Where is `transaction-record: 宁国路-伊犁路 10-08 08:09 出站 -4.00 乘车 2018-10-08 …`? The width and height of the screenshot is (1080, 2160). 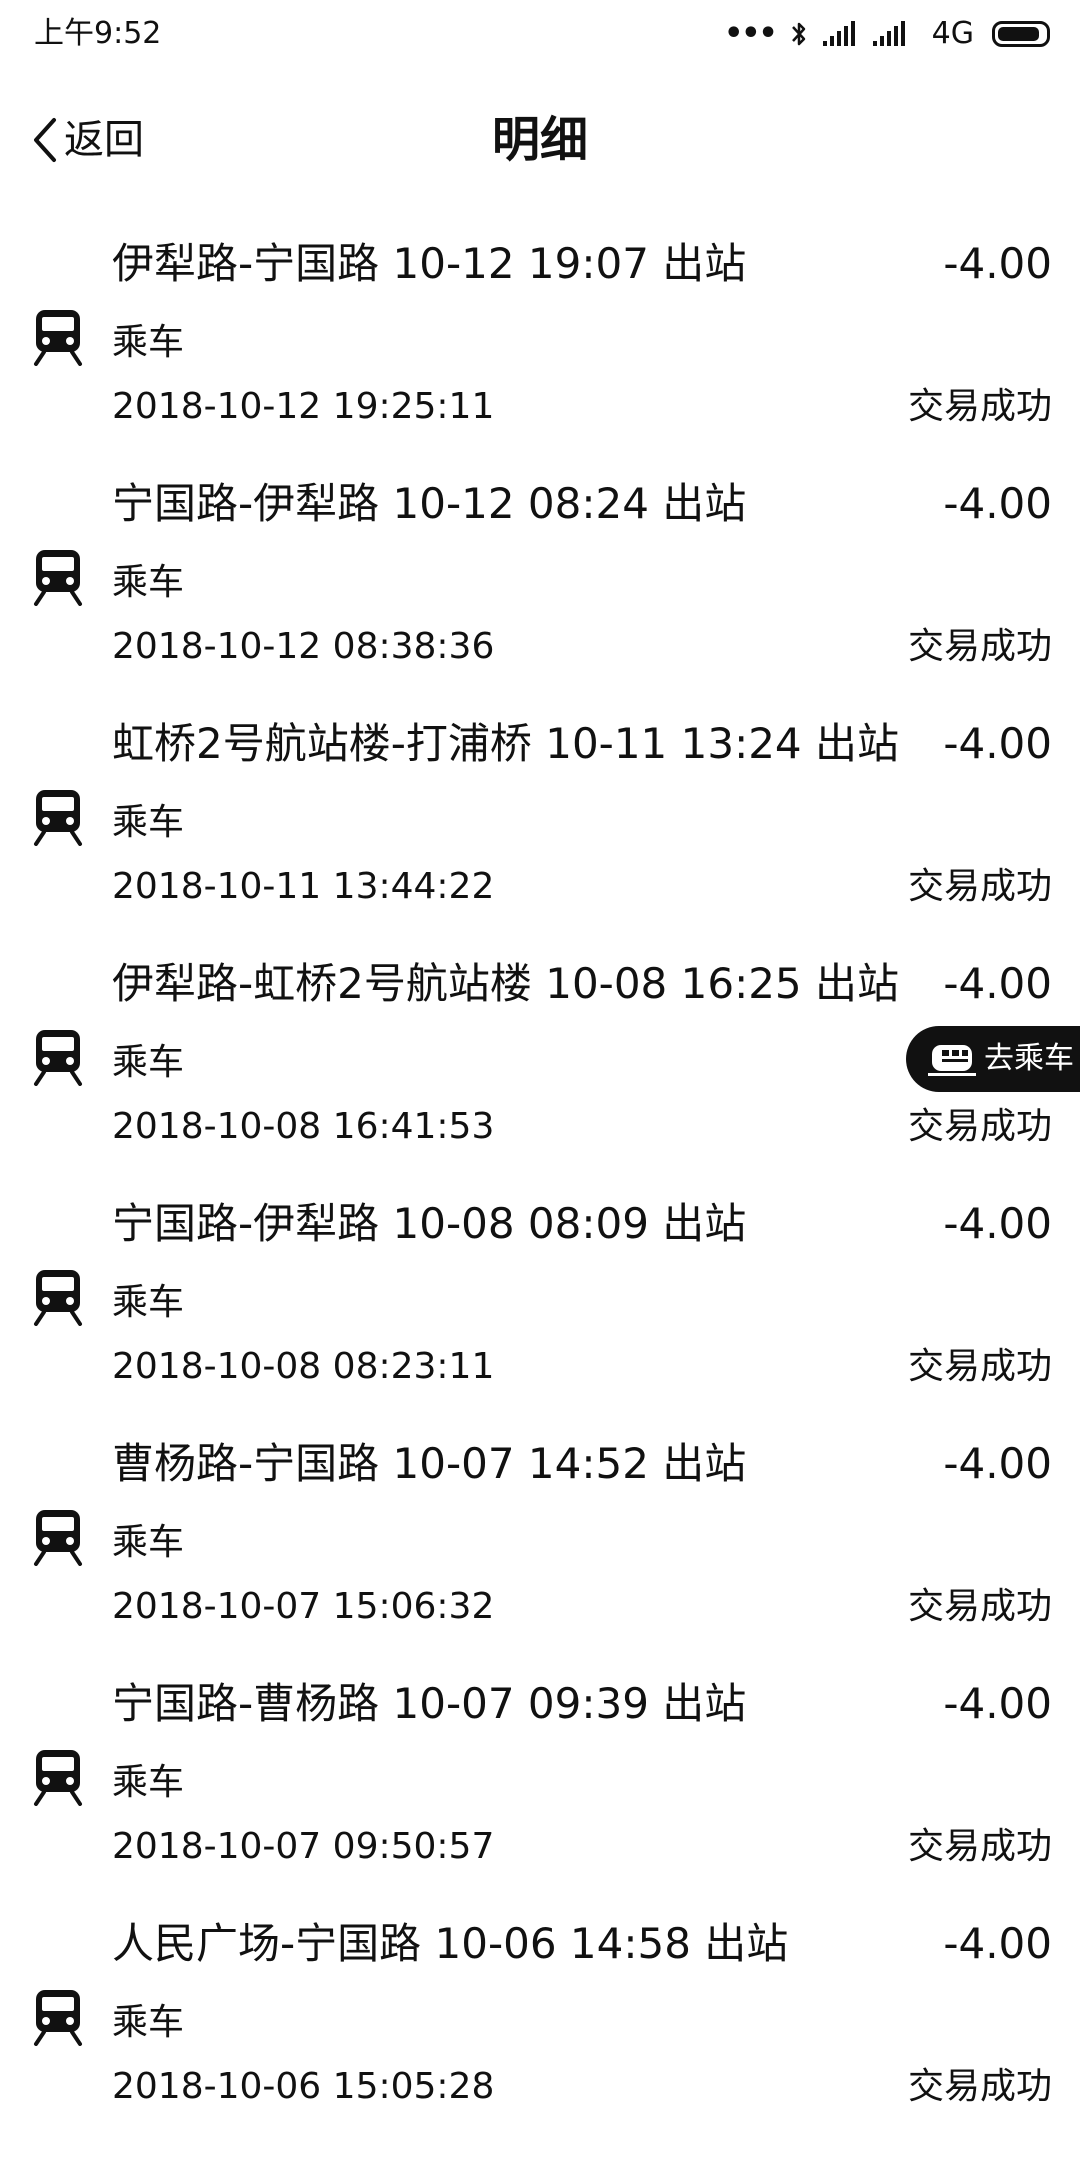
transaction-record: 宁国路-伊犁路 10-08 08:09 出站 -4.00 乘车 2018-10-08 … is located at coordinates (540, 1304).